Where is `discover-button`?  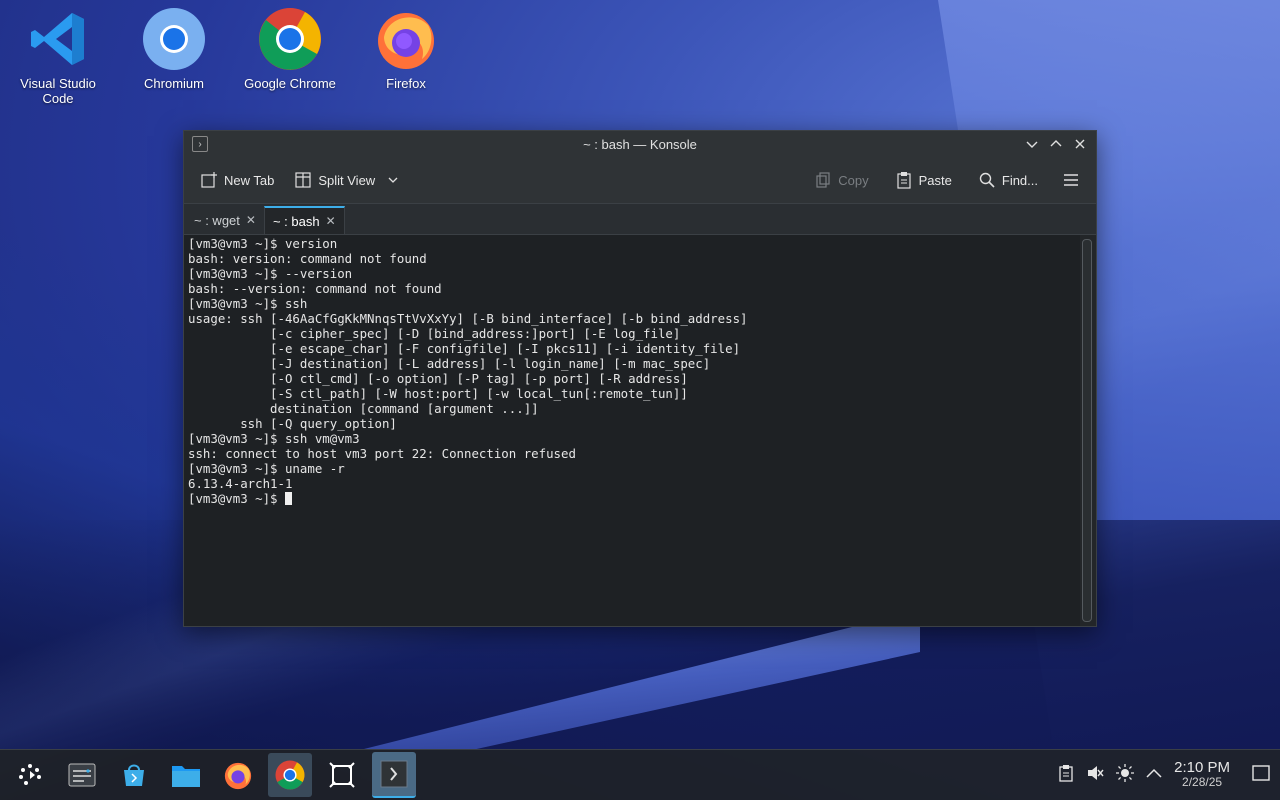
discover-button is located at coordinates (134, 775).